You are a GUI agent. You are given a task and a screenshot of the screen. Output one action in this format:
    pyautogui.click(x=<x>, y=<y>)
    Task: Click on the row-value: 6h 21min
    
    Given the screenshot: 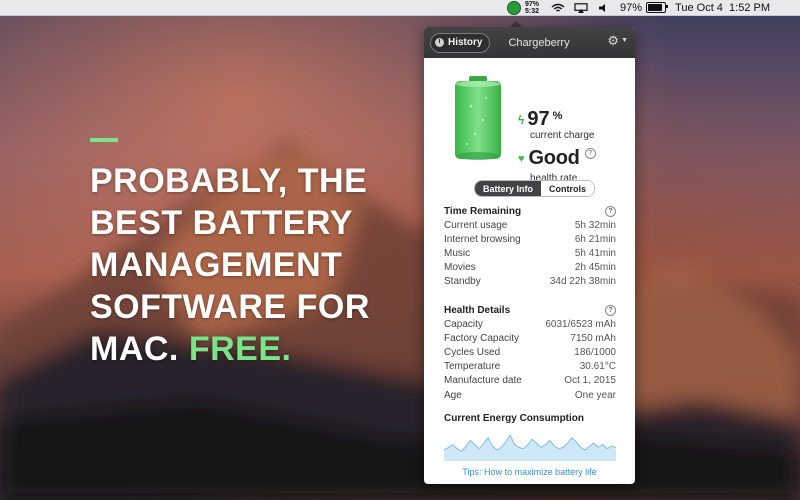 What is the action you would take?
    pyautogui.click(x=595, y=239)
    